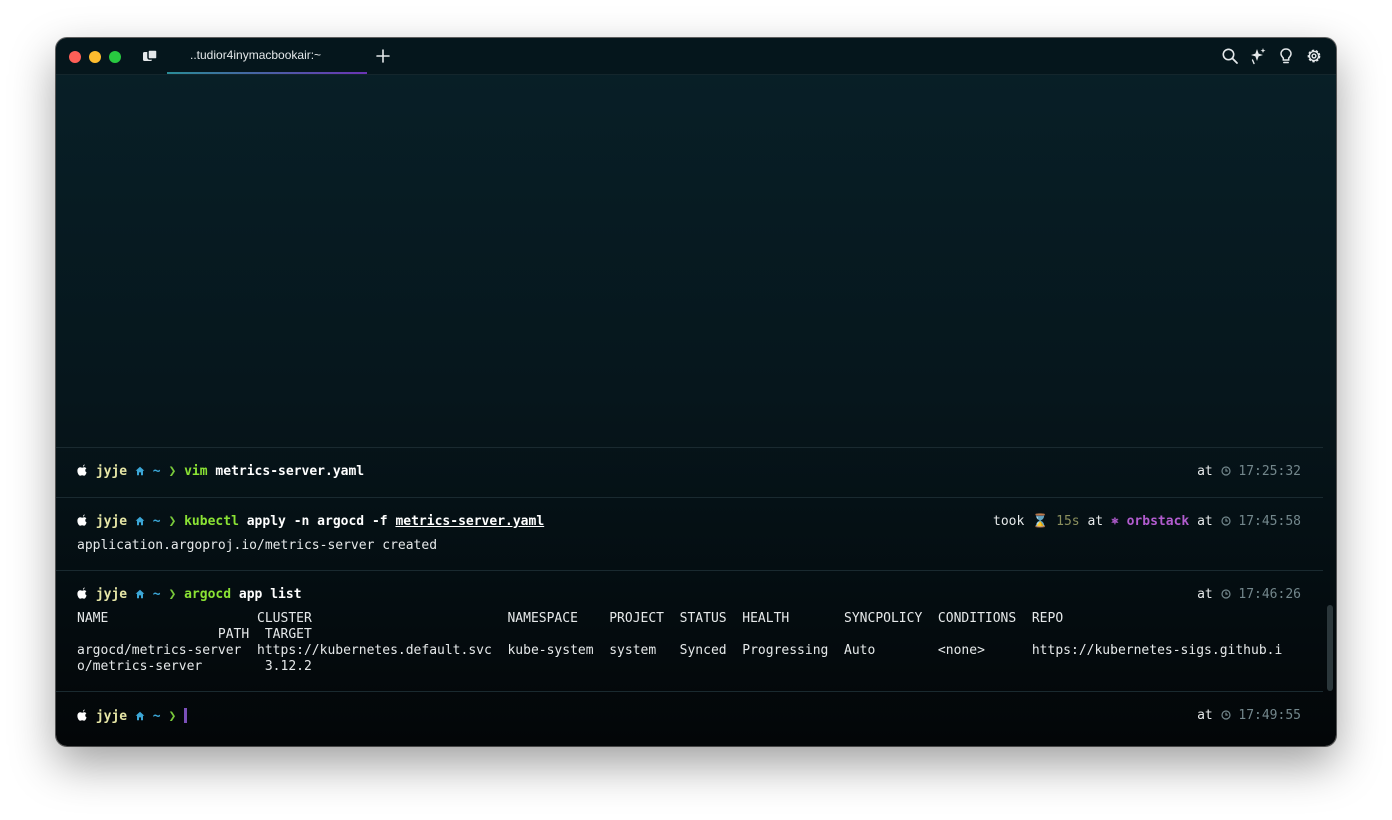  I want to click on block-timestamp: 17:49:55, so click(1269, 715).